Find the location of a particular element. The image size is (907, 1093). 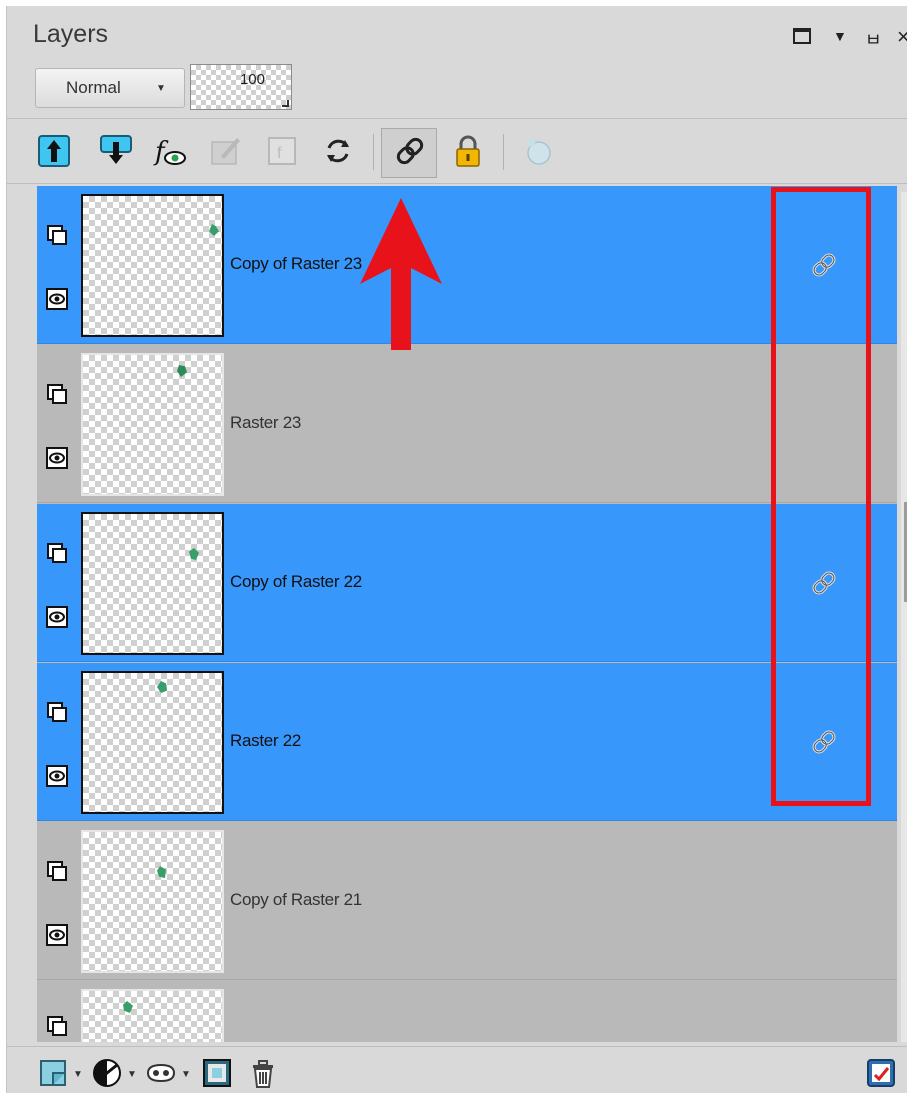

group-layer-icon is located at coordinates (217, 1073).